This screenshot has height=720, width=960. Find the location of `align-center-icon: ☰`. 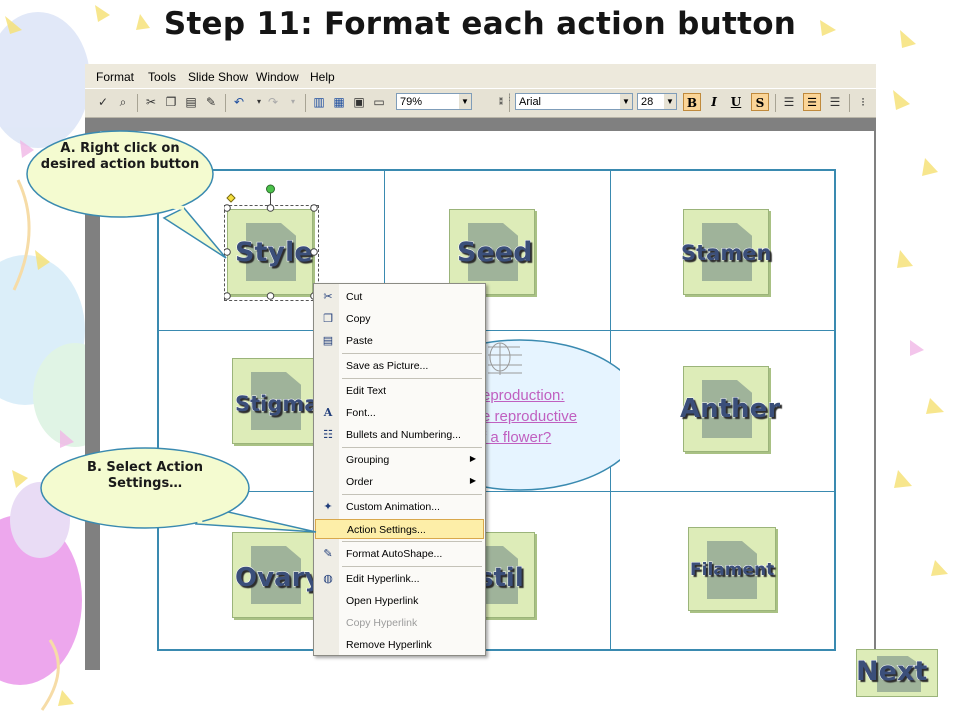

align-center-icon: ☰ is located at coordinates (812, 102).